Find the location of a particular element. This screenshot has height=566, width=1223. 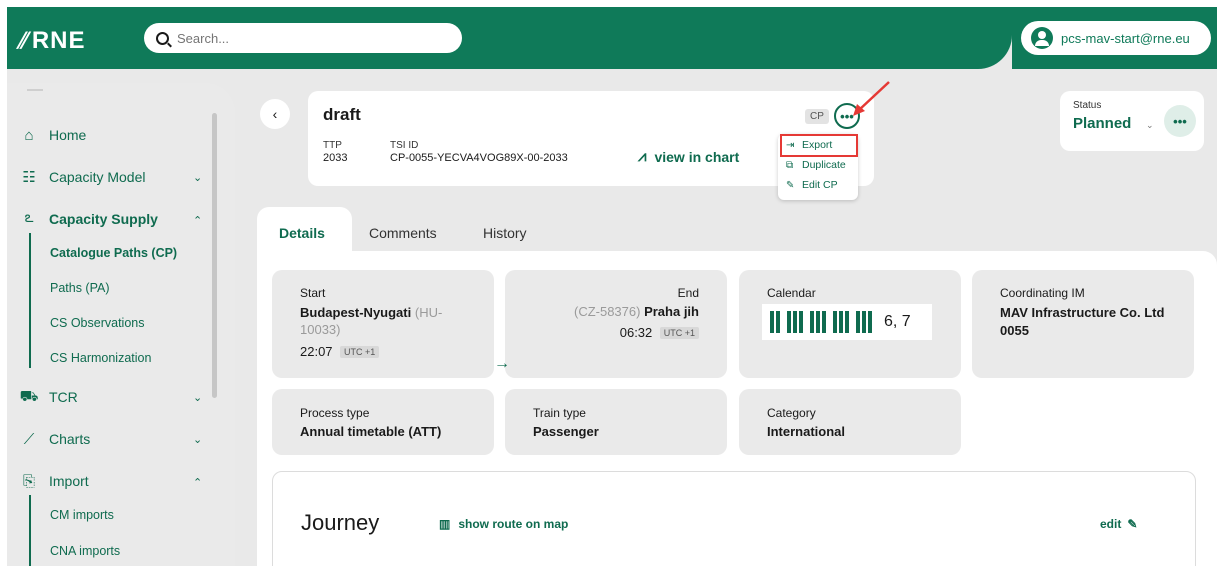

end-time: 06:32 is located at coordinates (636, 332).